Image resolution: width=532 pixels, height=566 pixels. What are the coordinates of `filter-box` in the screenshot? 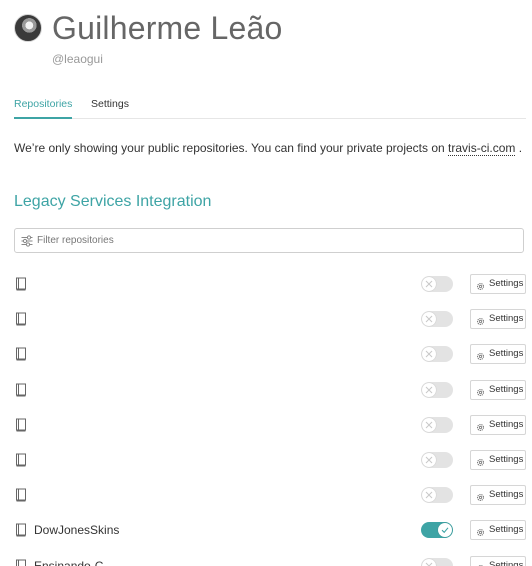 It's located at (269, 240).